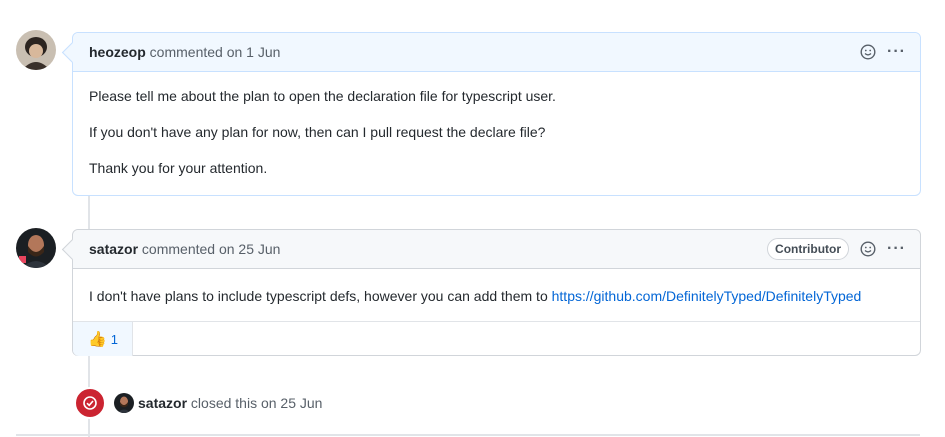  Describe the element at coordinates (496, 52) in the screenshot. I see `comment-header: heozeop commented on 1 Jun ···` at that location.